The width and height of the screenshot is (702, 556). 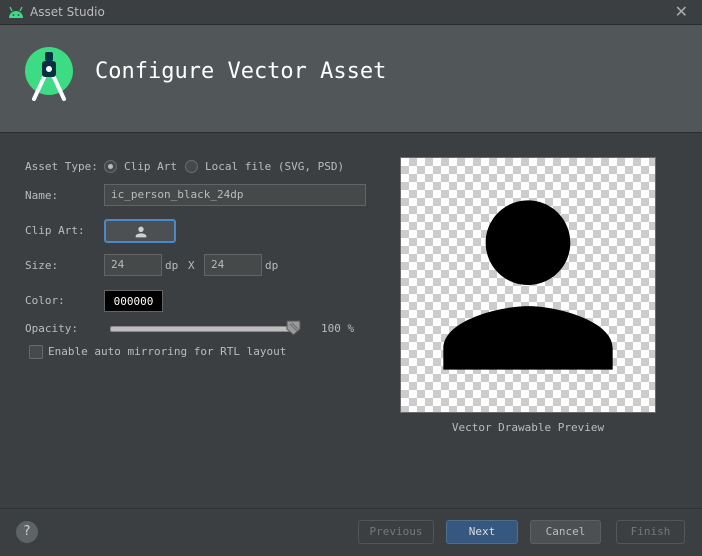 What do you see at coordinates (528, 427) in the screenshot?
I see `preview-caption: Vector Drawable Preview` at bounding box center [528, 427].